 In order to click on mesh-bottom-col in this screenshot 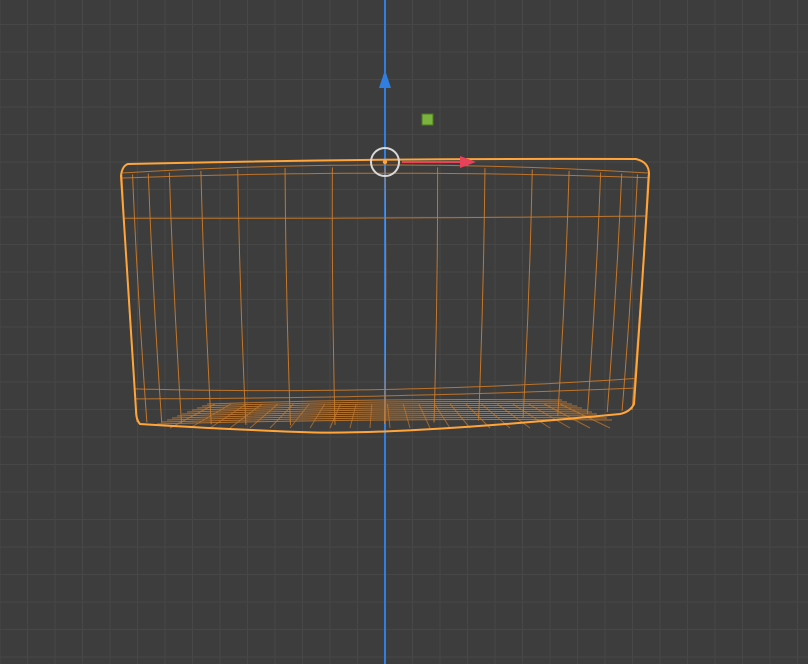, I will do `click(317, 416)`.